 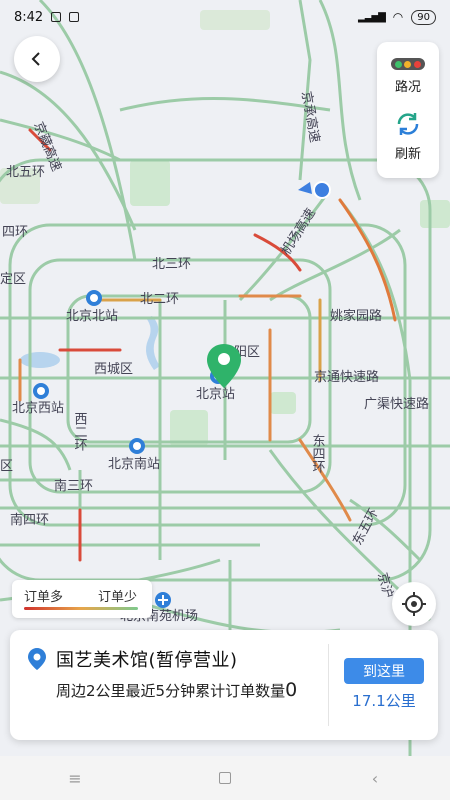 I want to click on nav-home-button, so click(x=225, y=778).